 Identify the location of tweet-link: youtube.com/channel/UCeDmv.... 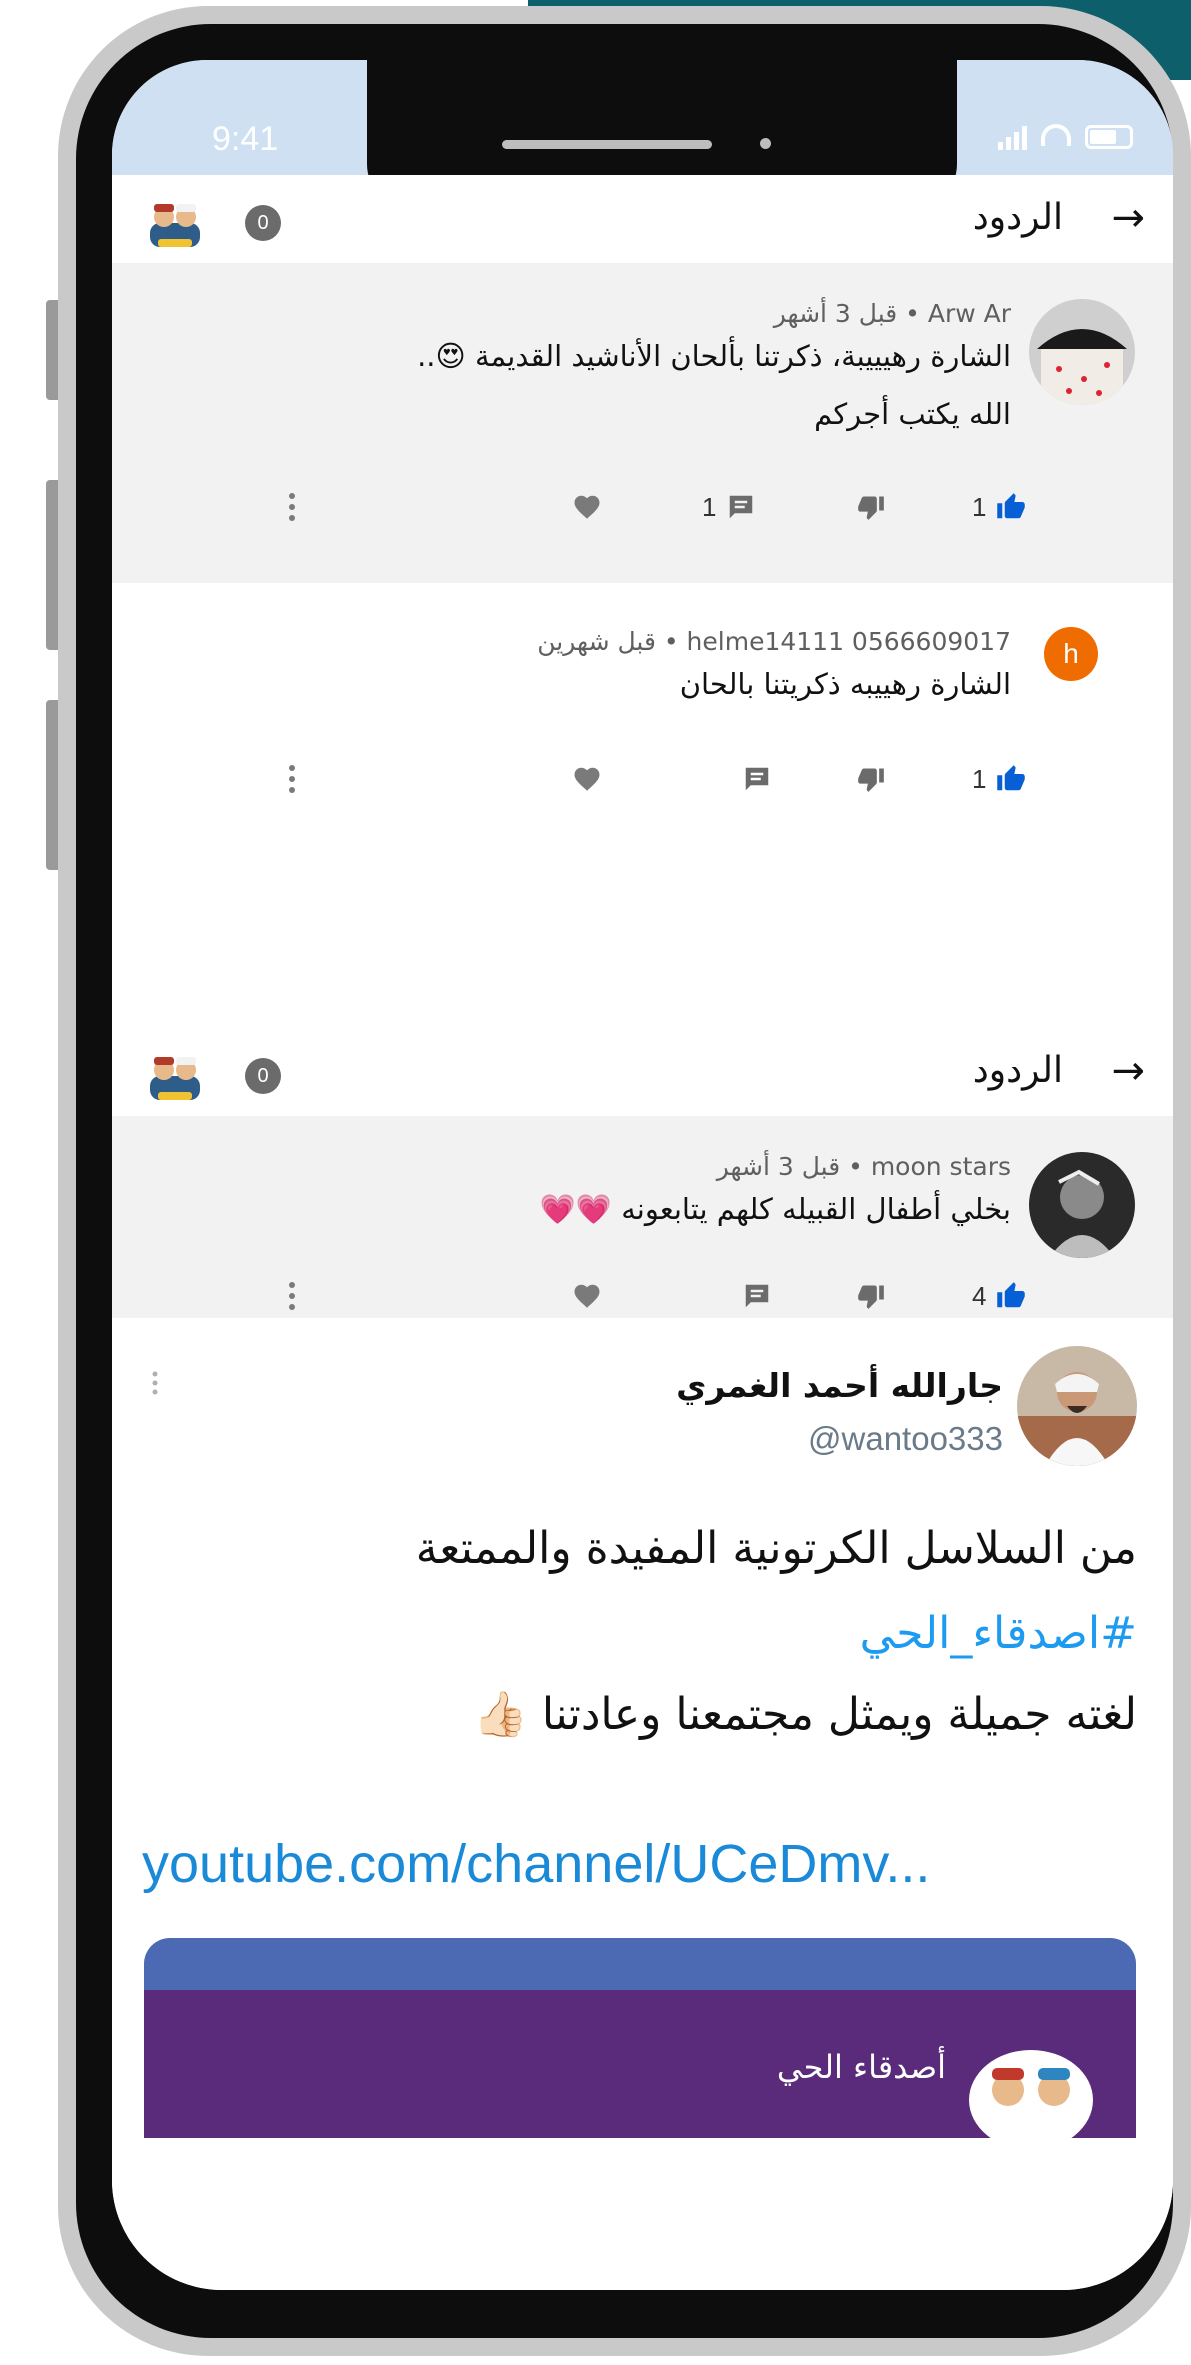
(536, 1864).